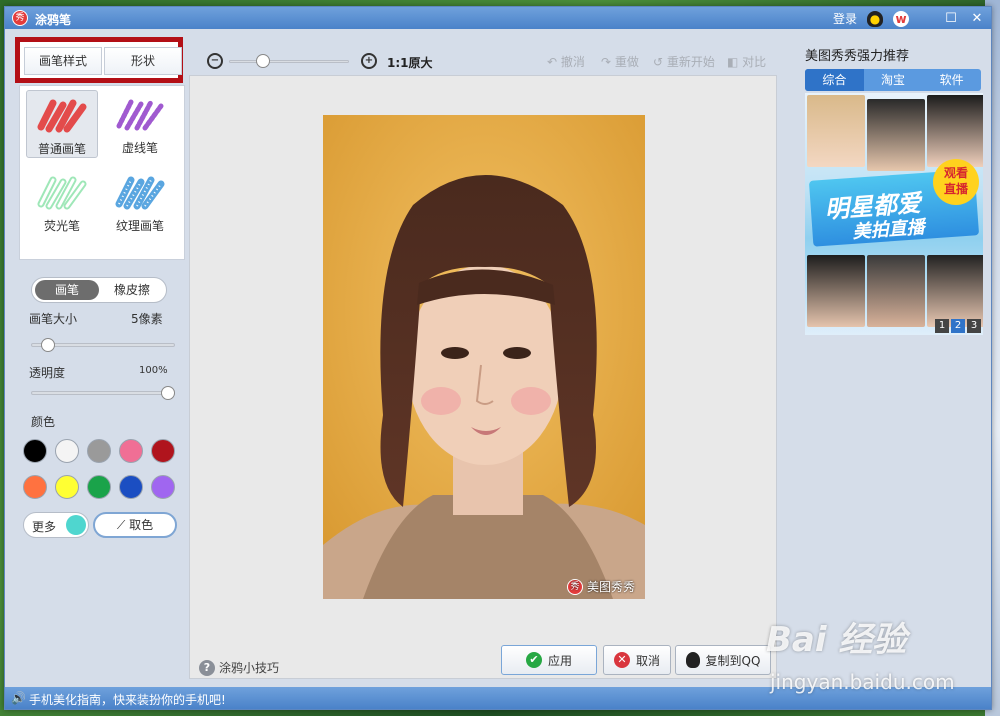  I want to click on cancel-label: 取消, so click(647, 660).